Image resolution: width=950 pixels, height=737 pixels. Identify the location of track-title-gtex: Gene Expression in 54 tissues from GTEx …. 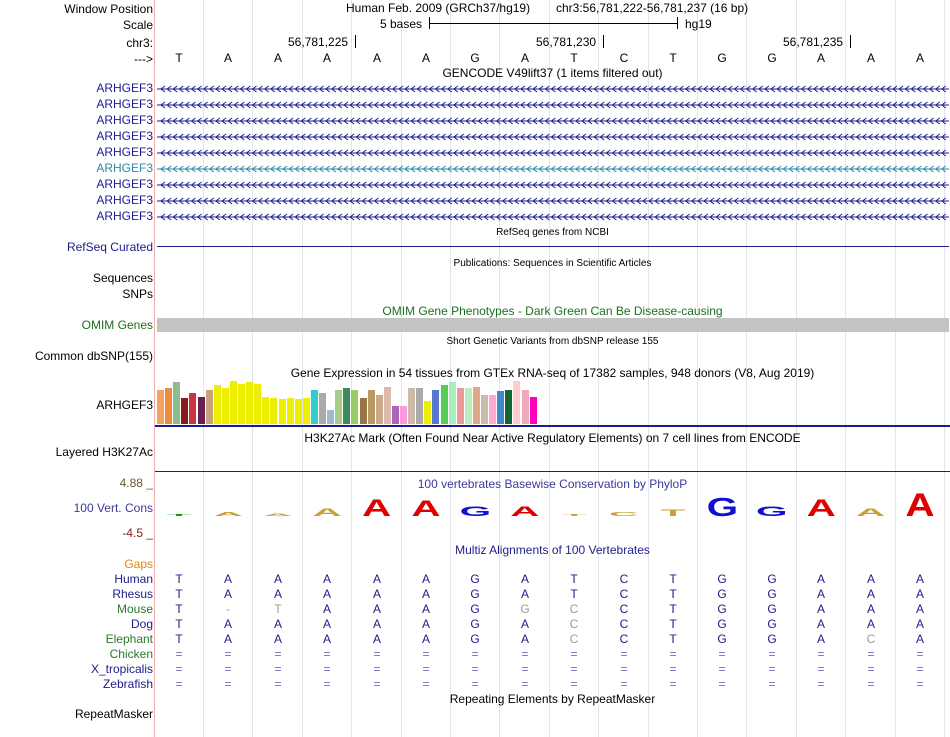
(552, 373).